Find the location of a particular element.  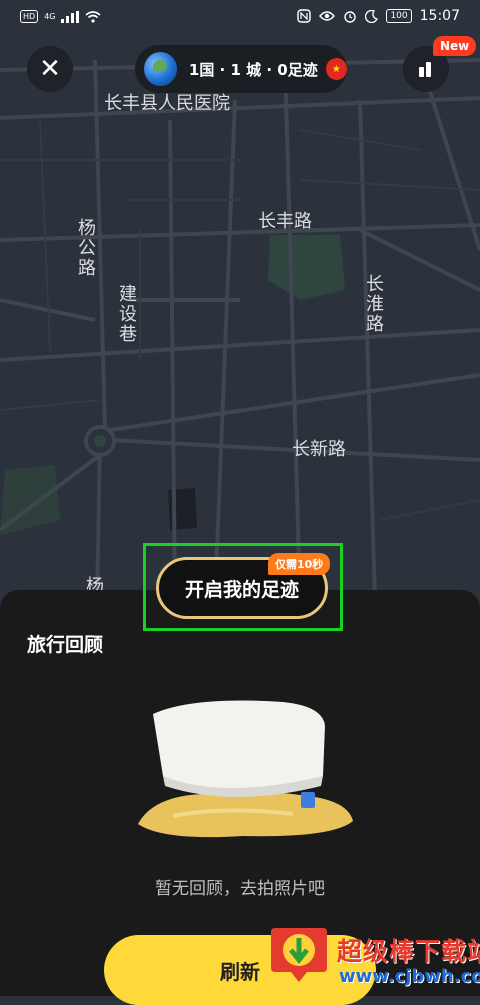

map-label-hospital: 长丰县人民医院 is located at coordinates (167, 103).